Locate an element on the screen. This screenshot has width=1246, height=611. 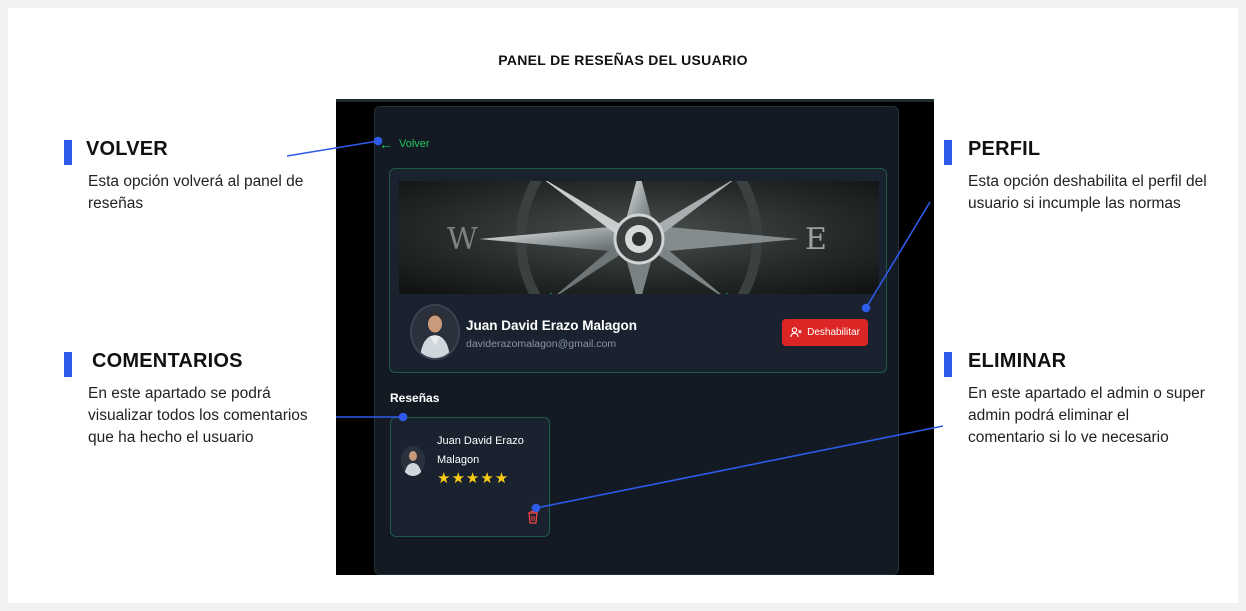
delete-review-button is located at coordinates (533, 519).